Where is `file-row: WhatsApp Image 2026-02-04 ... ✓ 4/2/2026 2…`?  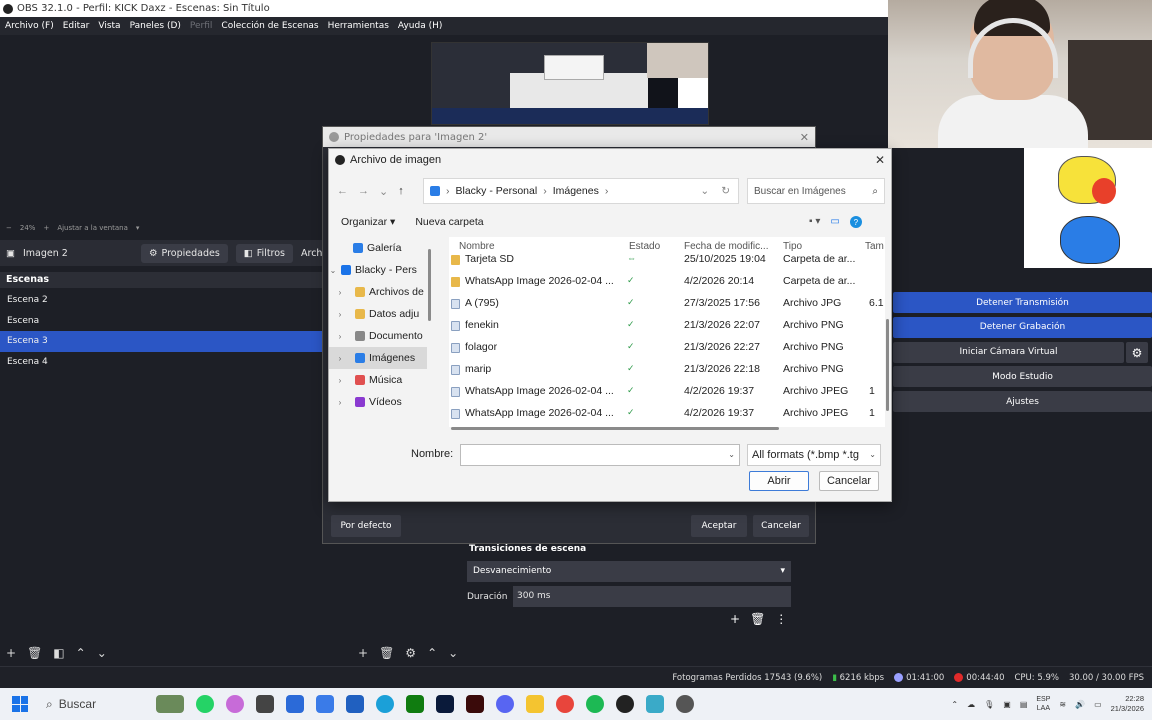 file-row: WhatsApp Image 2026-02-04 ... ✓ 4/2/2026 2… is located at coordinates (667, 282).